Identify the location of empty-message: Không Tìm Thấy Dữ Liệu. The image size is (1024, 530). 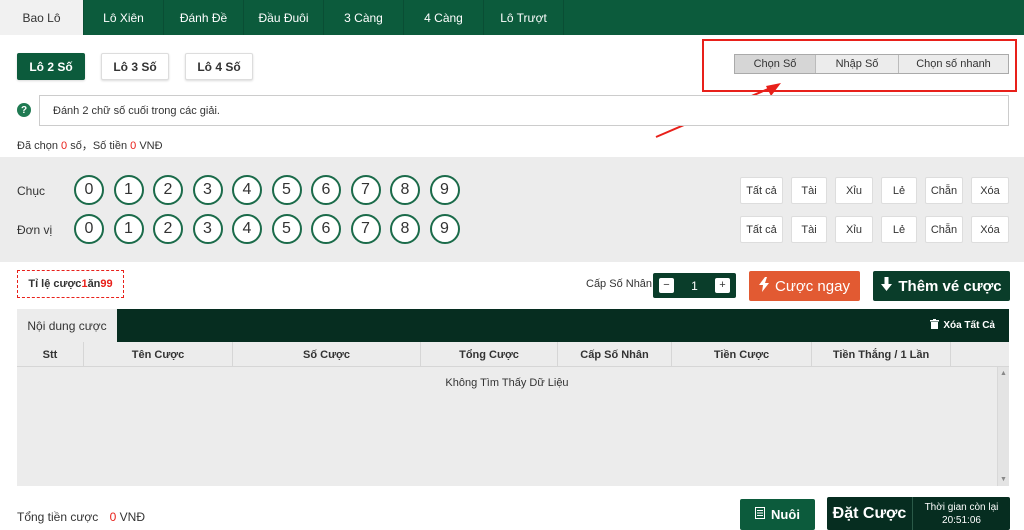
(507, 383).